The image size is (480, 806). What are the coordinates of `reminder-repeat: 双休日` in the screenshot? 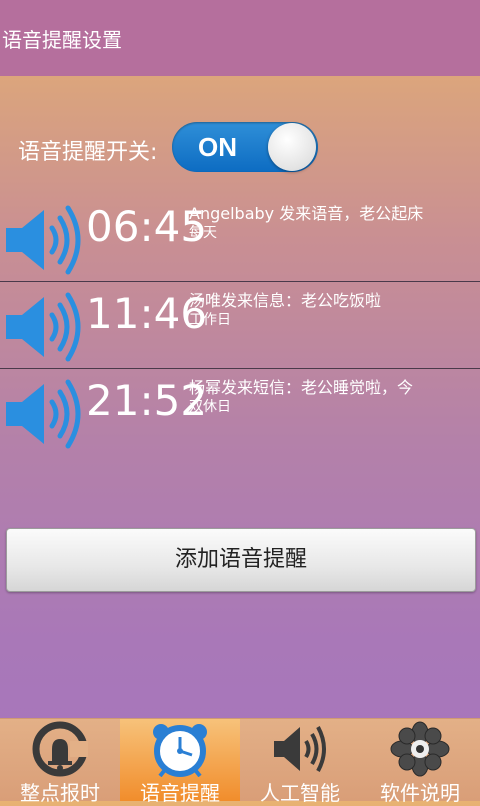 It's located at (210, 407).